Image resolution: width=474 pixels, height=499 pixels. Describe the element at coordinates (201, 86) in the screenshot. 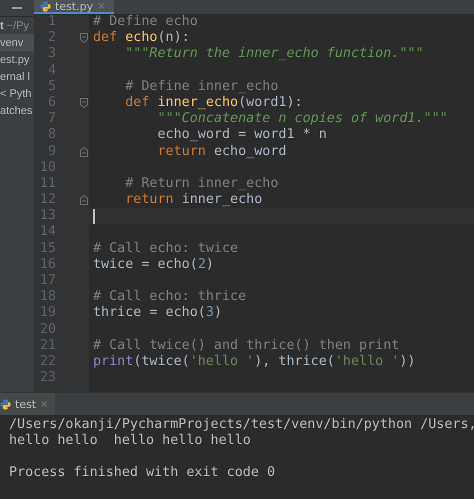

I see `code-line: # Define inner_echo` at that location.